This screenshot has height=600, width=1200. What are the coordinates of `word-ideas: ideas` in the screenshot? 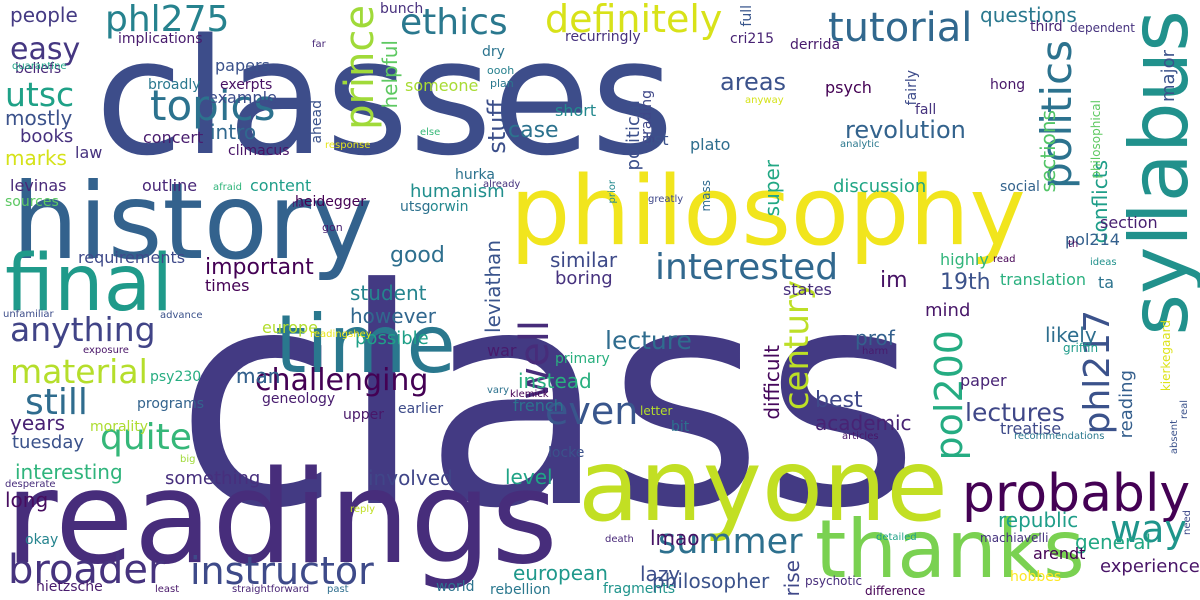 It's located at (1103, 262).